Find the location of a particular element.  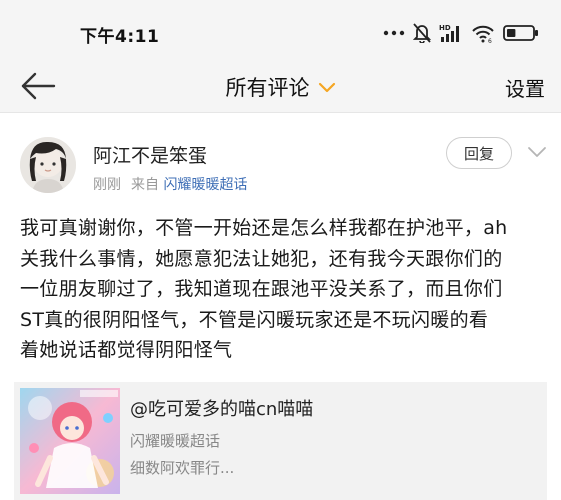

quoted-post-thumbnail is located at coordinates (70, 441).